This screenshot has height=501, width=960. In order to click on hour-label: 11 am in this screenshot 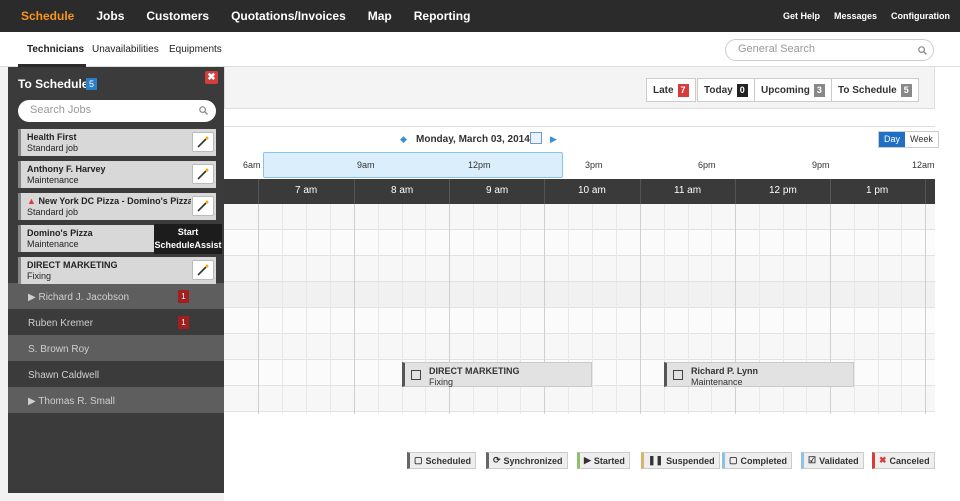, I will do `click(688, 190)`.